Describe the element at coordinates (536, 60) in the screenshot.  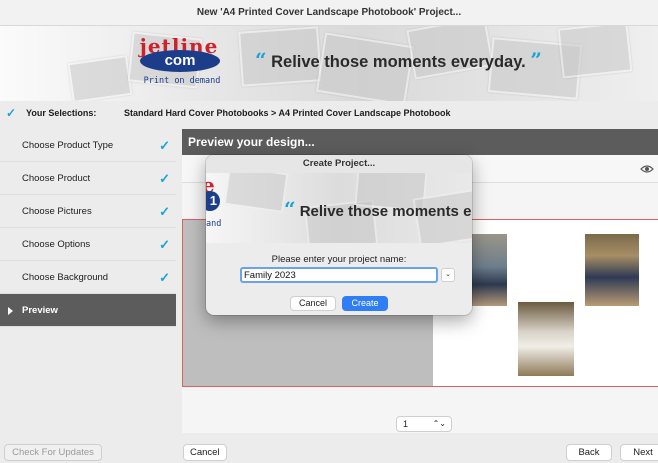
I see `quote-close-icon: ”` at that location.